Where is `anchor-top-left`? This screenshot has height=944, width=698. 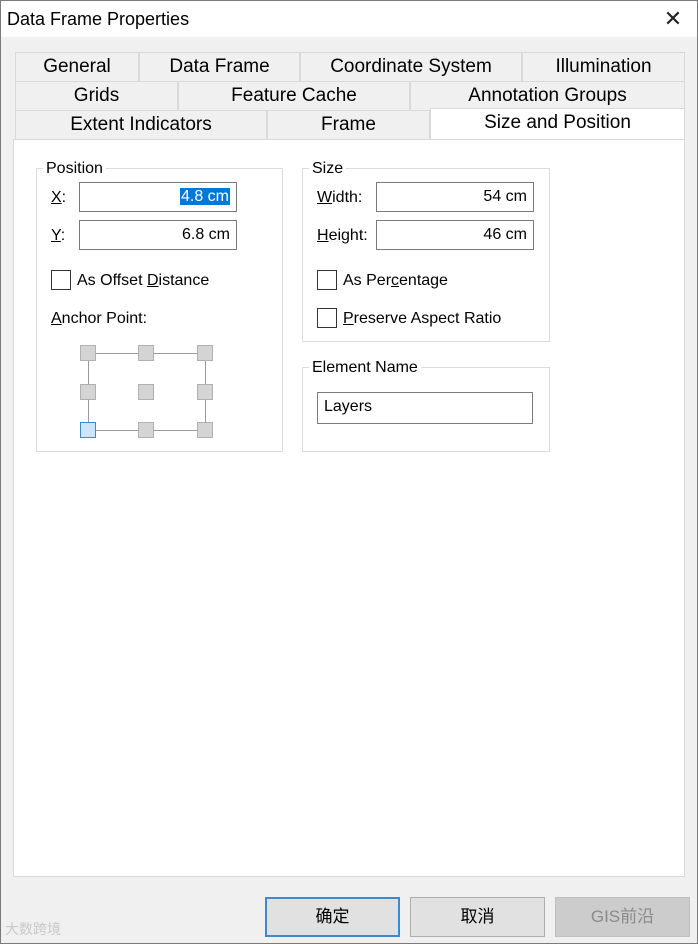
anchor-top-left is located at coordinates (88, 353).